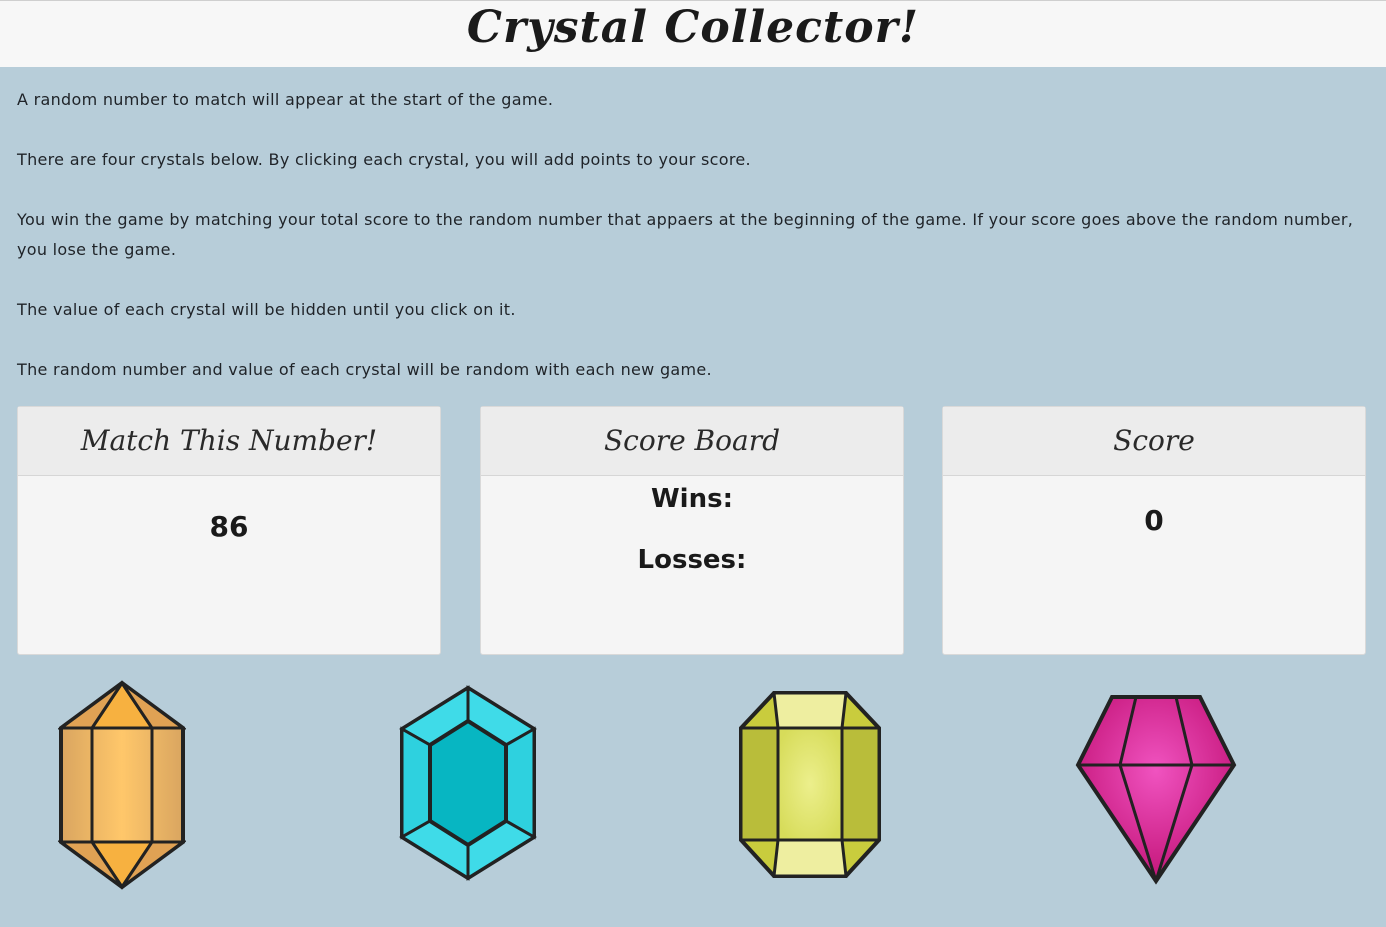 This screenshot has height=927, width=1386. I want to click on header: Crystal Collector!, so click(693, 33).